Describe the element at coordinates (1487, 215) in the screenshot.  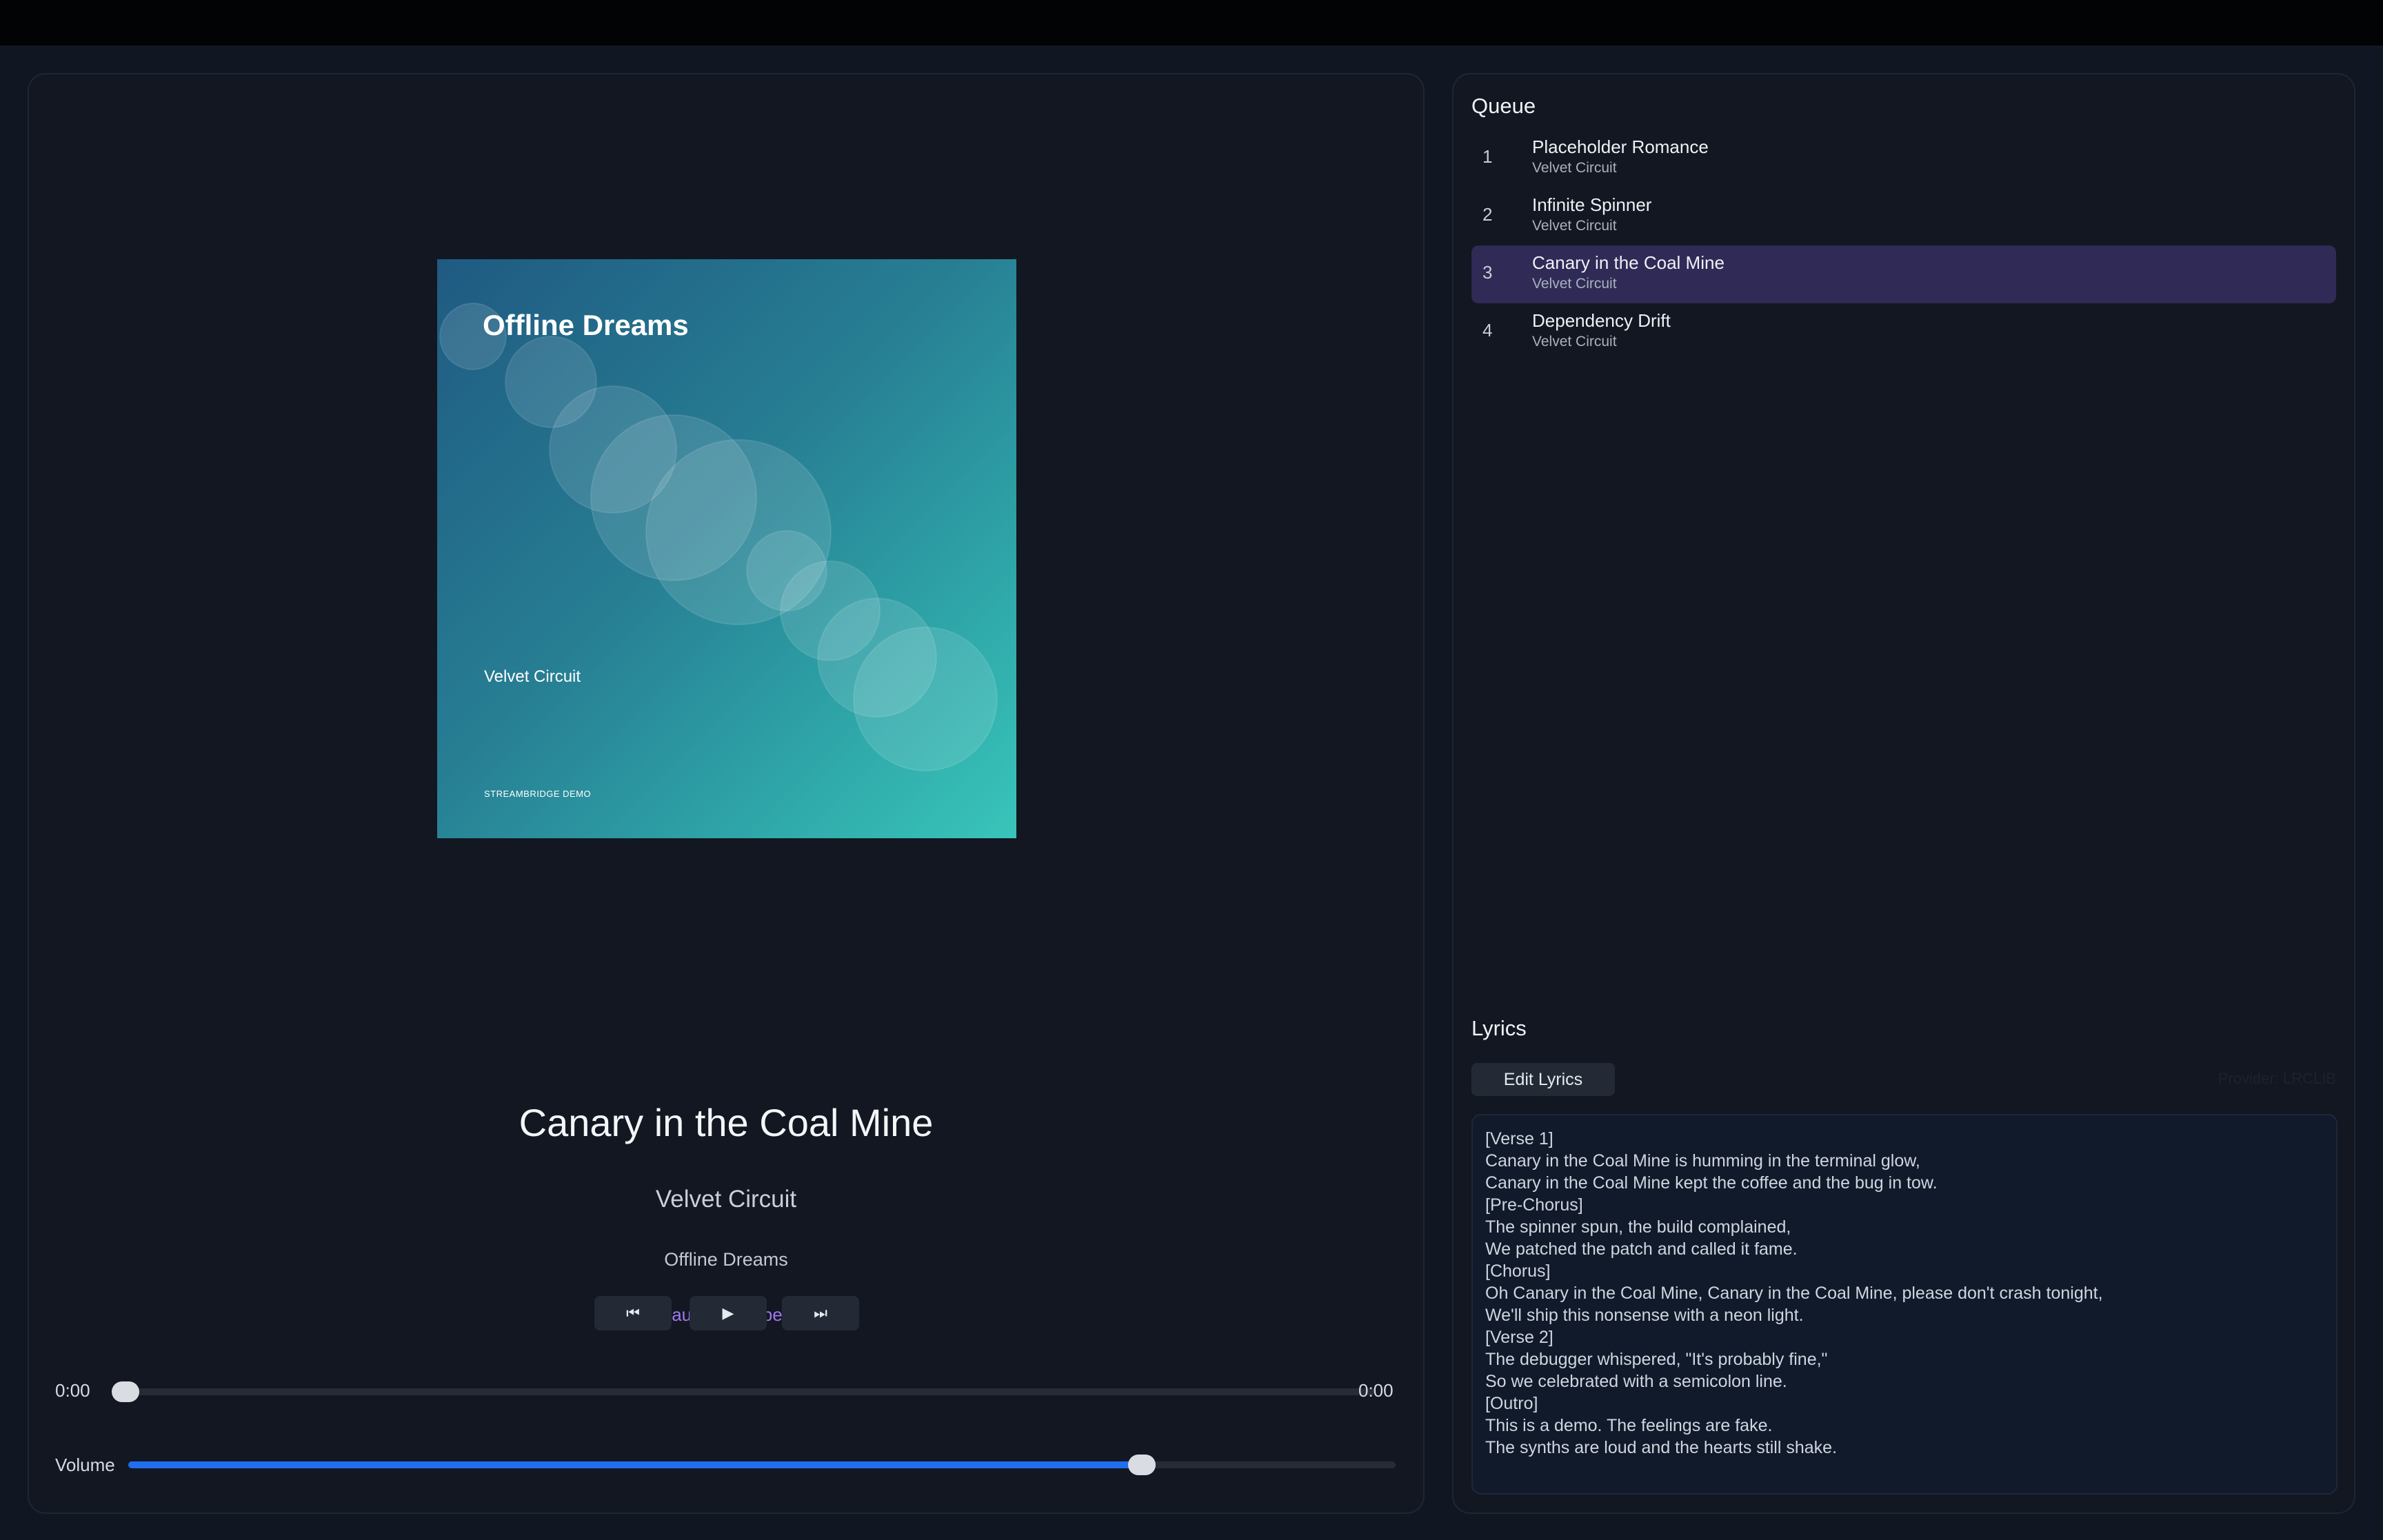
I see `queue-item-number: 2` at that location.